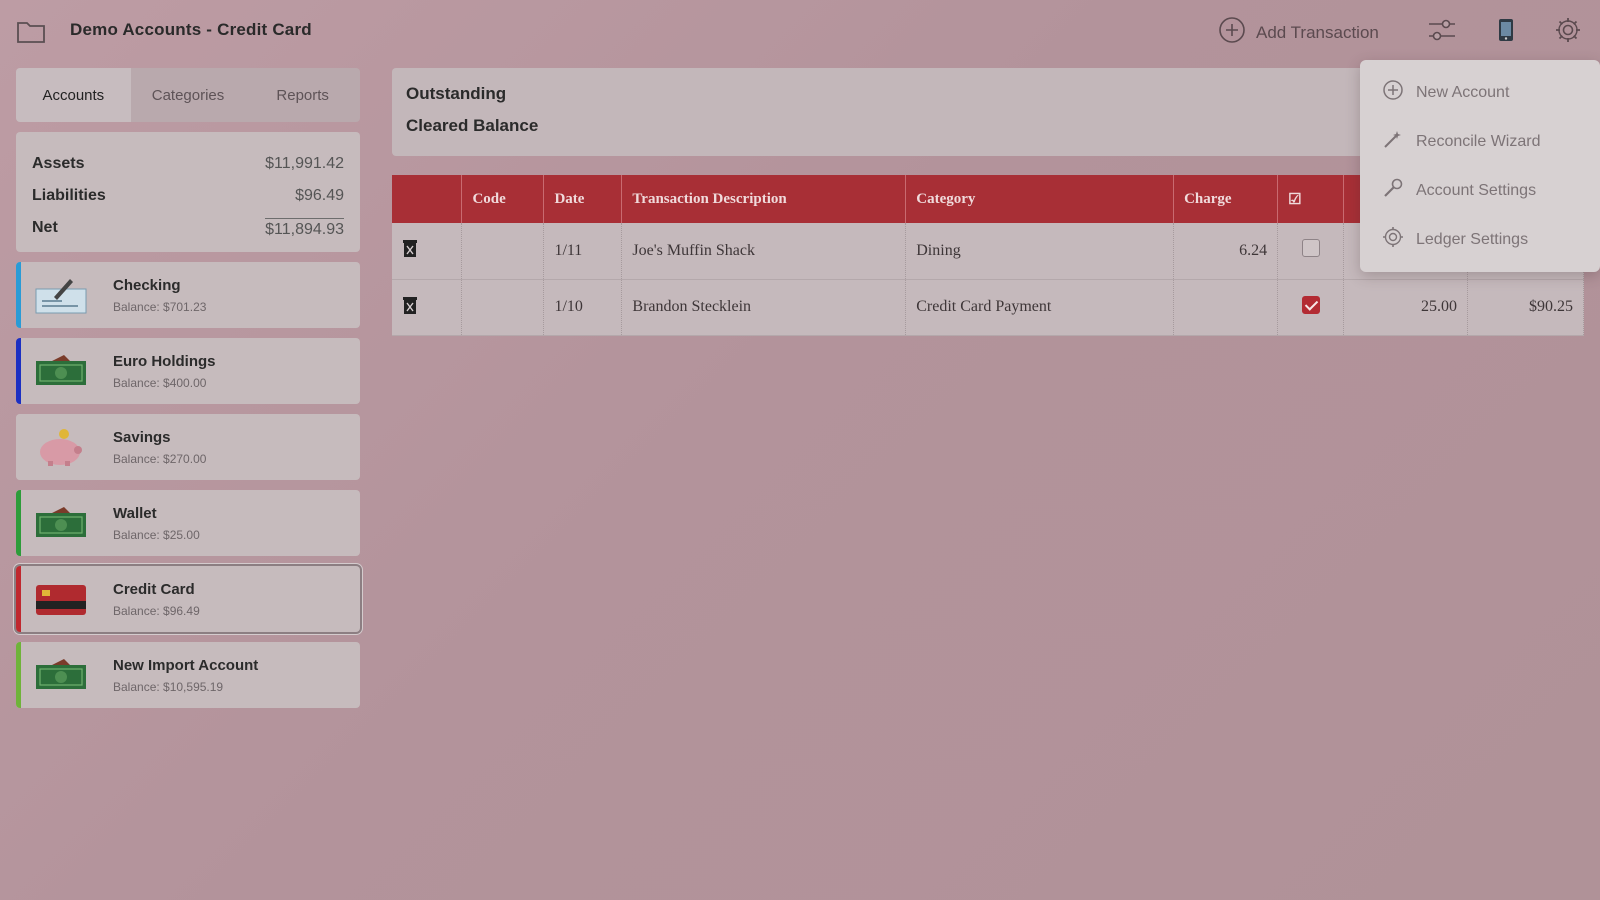  I want to click on account-card-checking: Checking Balance: $701.23, so click(188, 295).